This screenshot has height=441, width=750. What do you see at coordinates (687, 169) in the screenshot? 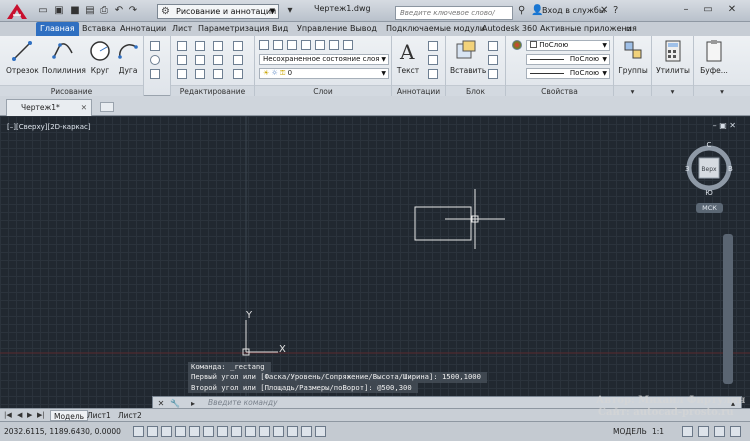
I see `viewcube-west: З` at bounding box center [687, 169].